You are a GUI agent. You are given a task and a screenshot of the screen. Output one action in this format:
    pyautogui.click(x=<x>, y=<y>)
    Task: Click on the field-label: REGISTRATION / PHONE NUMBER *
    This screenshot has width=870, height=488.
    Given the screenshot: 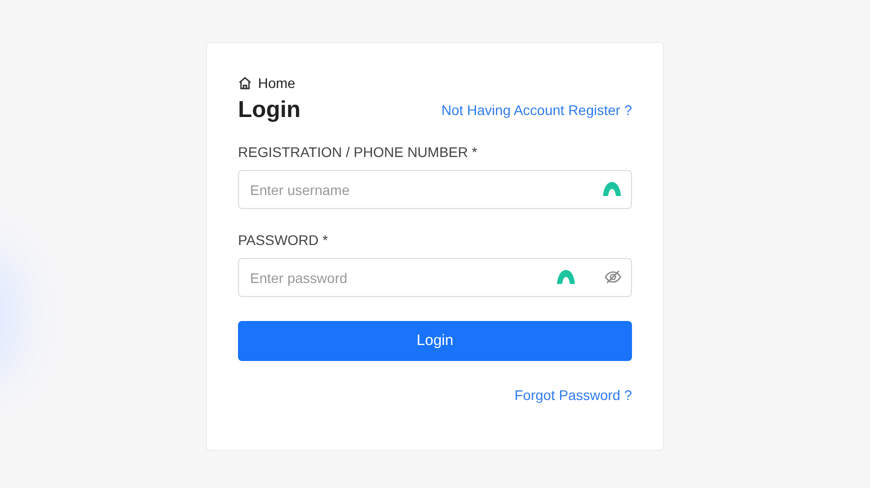 What is the action you would take?
    pyautogui.click(x=358, y=152)
    